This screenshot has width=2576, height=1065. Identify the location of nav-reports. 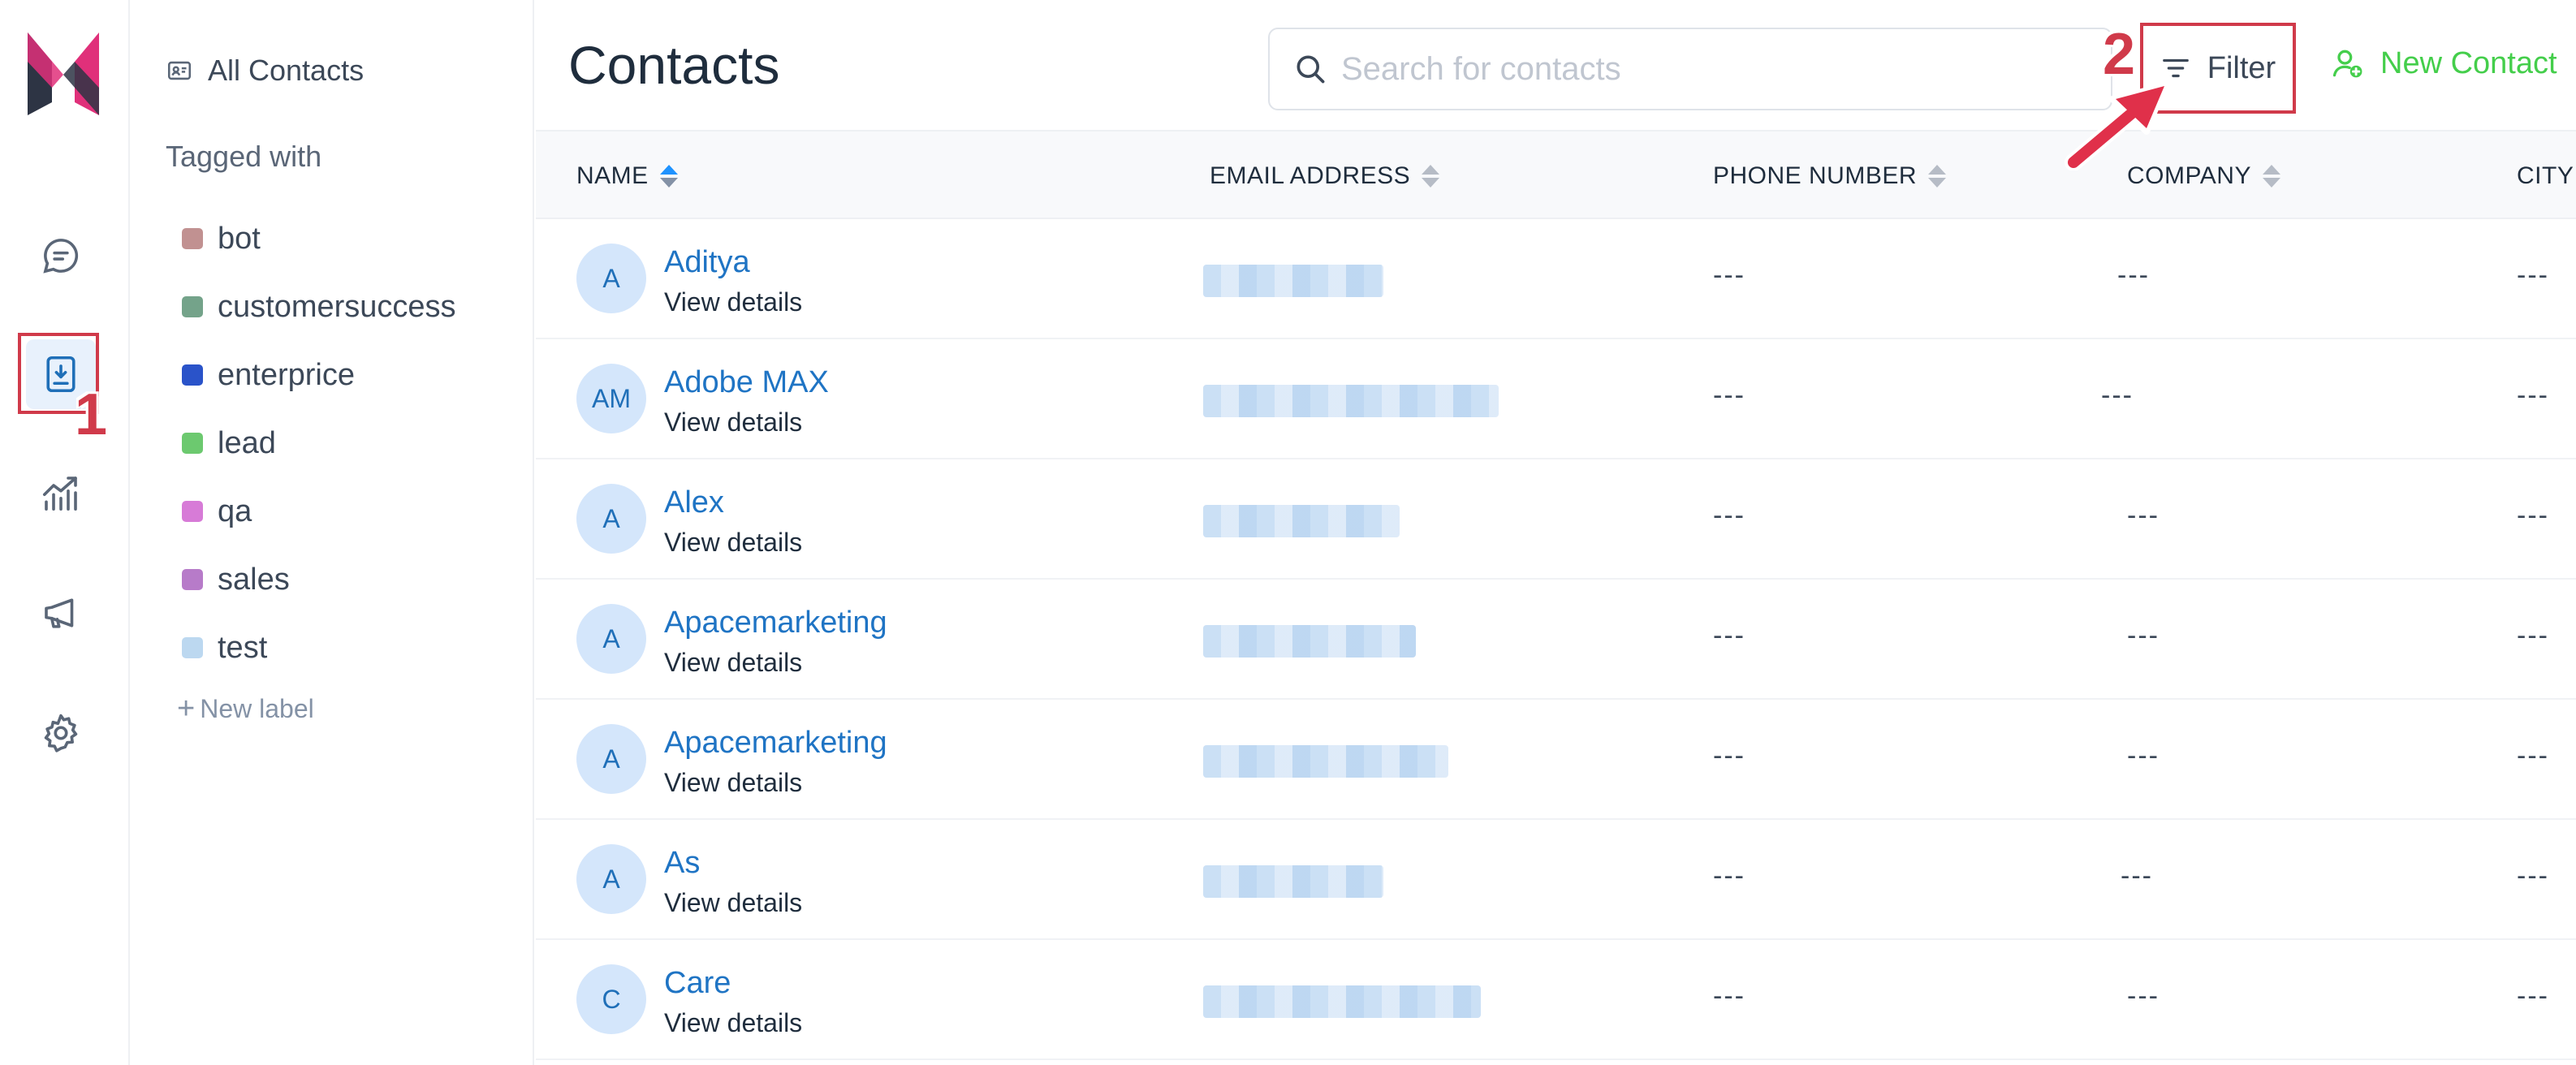
(61, 493).